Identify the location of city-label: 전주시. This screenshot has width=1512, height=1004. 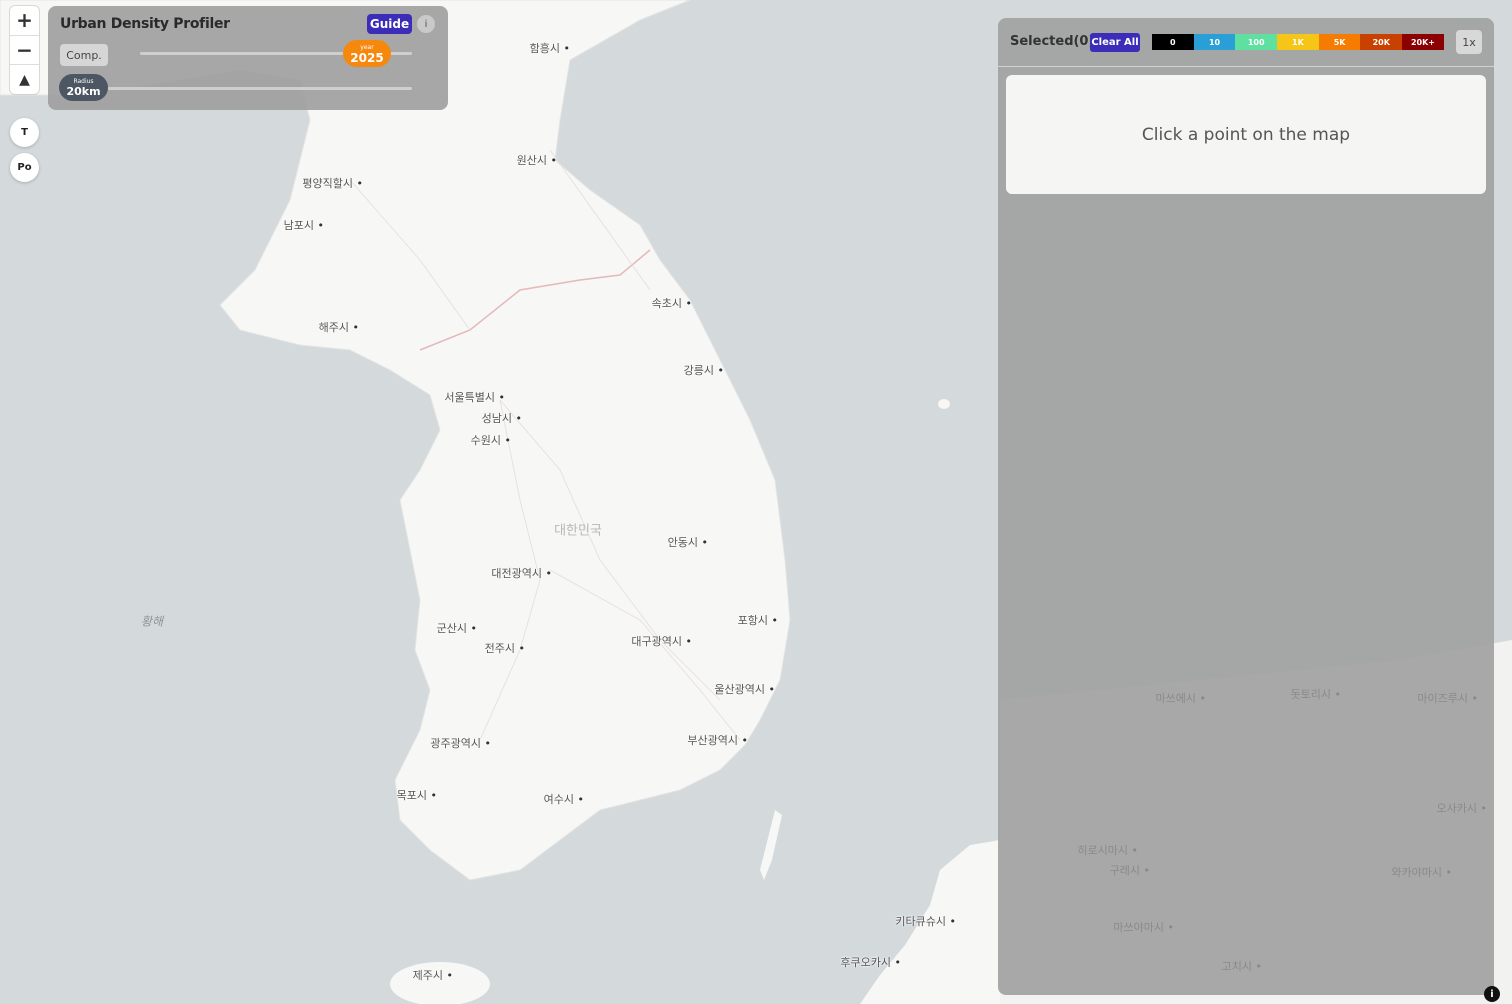
(505, 648).